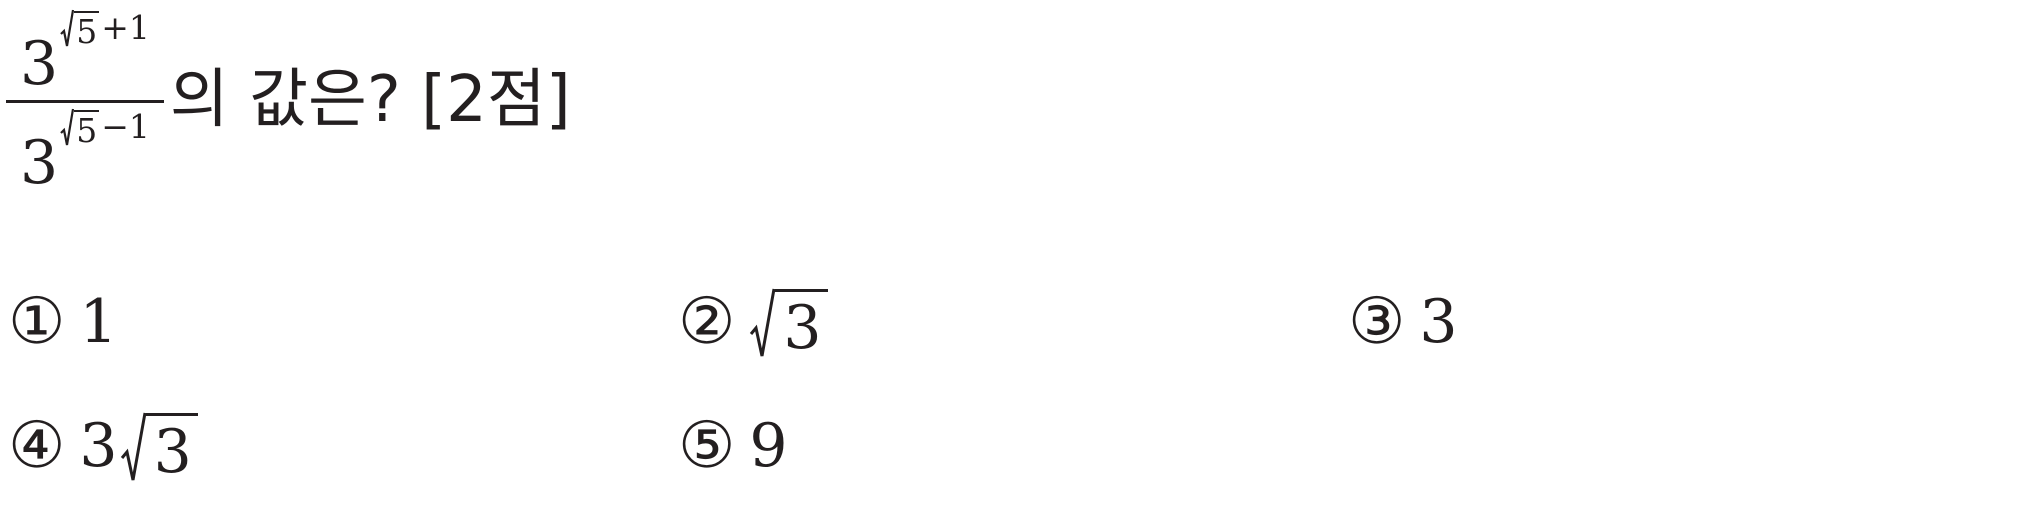  Describe the element at coordinates (125, 27) in the screenshot. I see `numerator-exponent-op: +1` at that location.